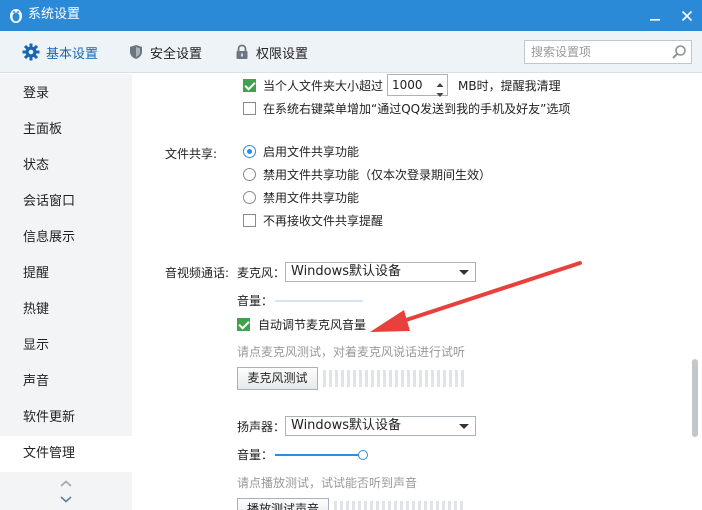  I want to click on title-bar: 系统设置, so click(351, 15).